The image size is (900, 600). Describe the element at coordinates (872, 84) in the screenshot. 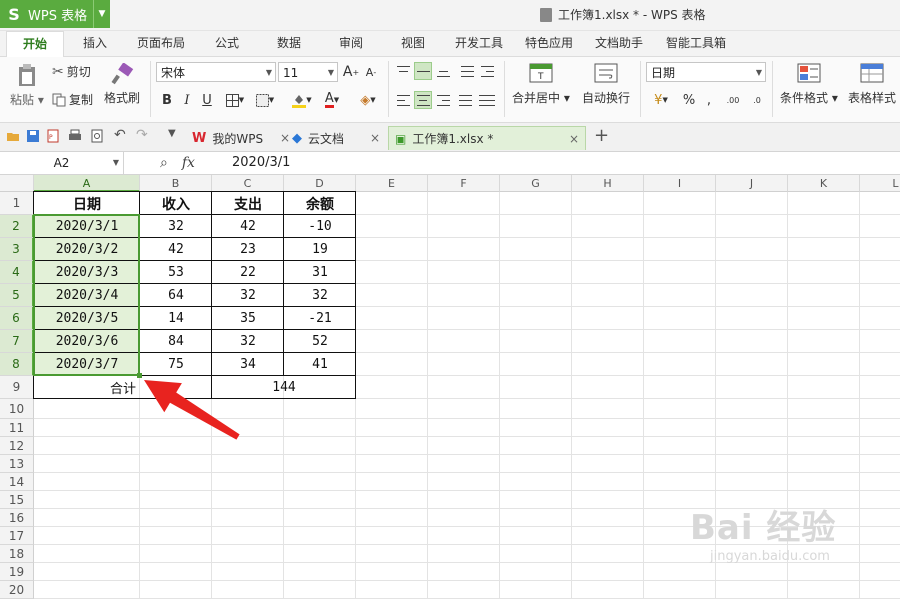

I see `table-style-button: 表格样式` at that location.